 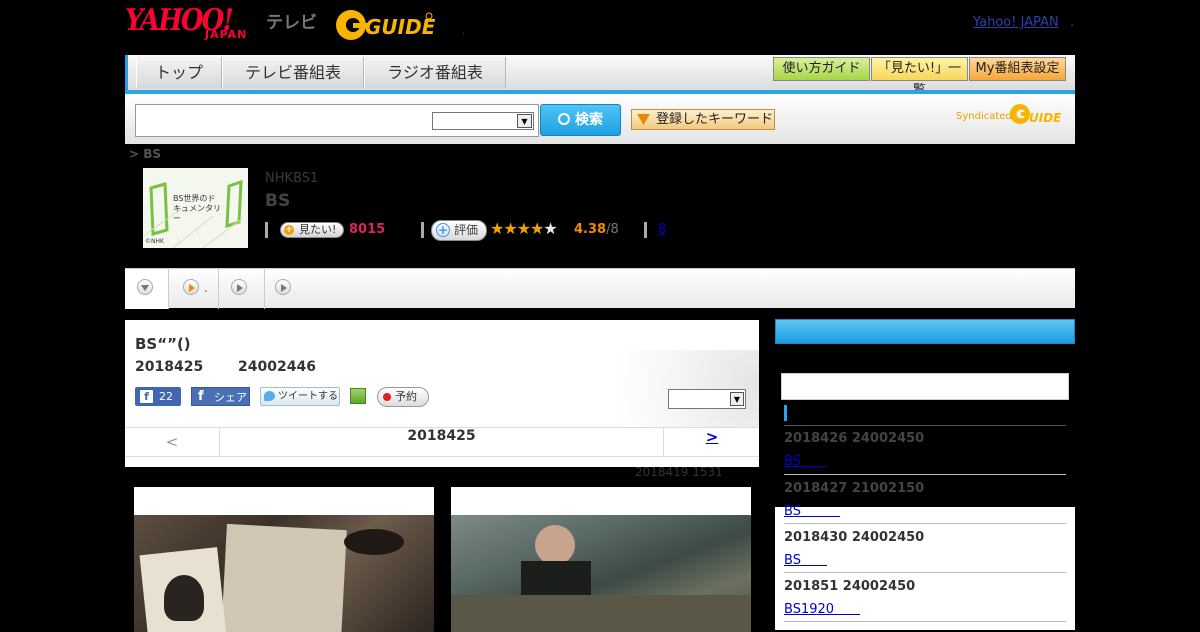 I want to click on yahoo-logo-japan: JAPAN, so click(x=226, y=34).